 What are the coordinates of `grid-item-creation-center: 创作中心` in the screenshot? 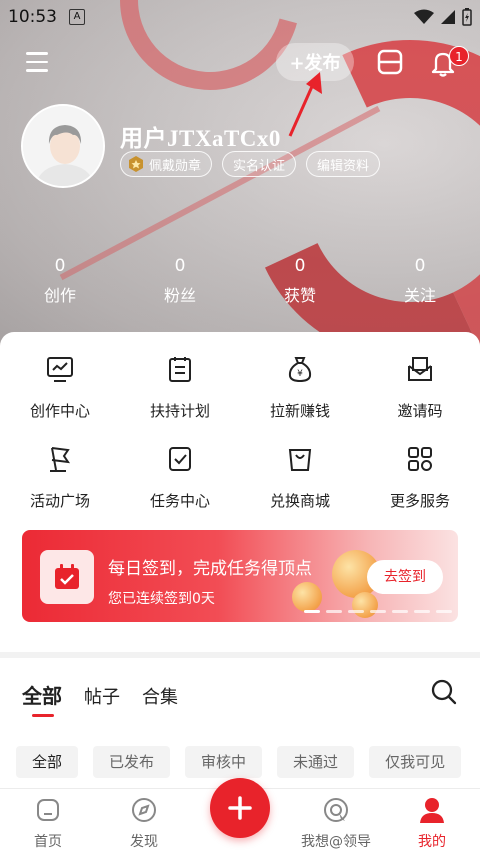 It's located at (60, 387).